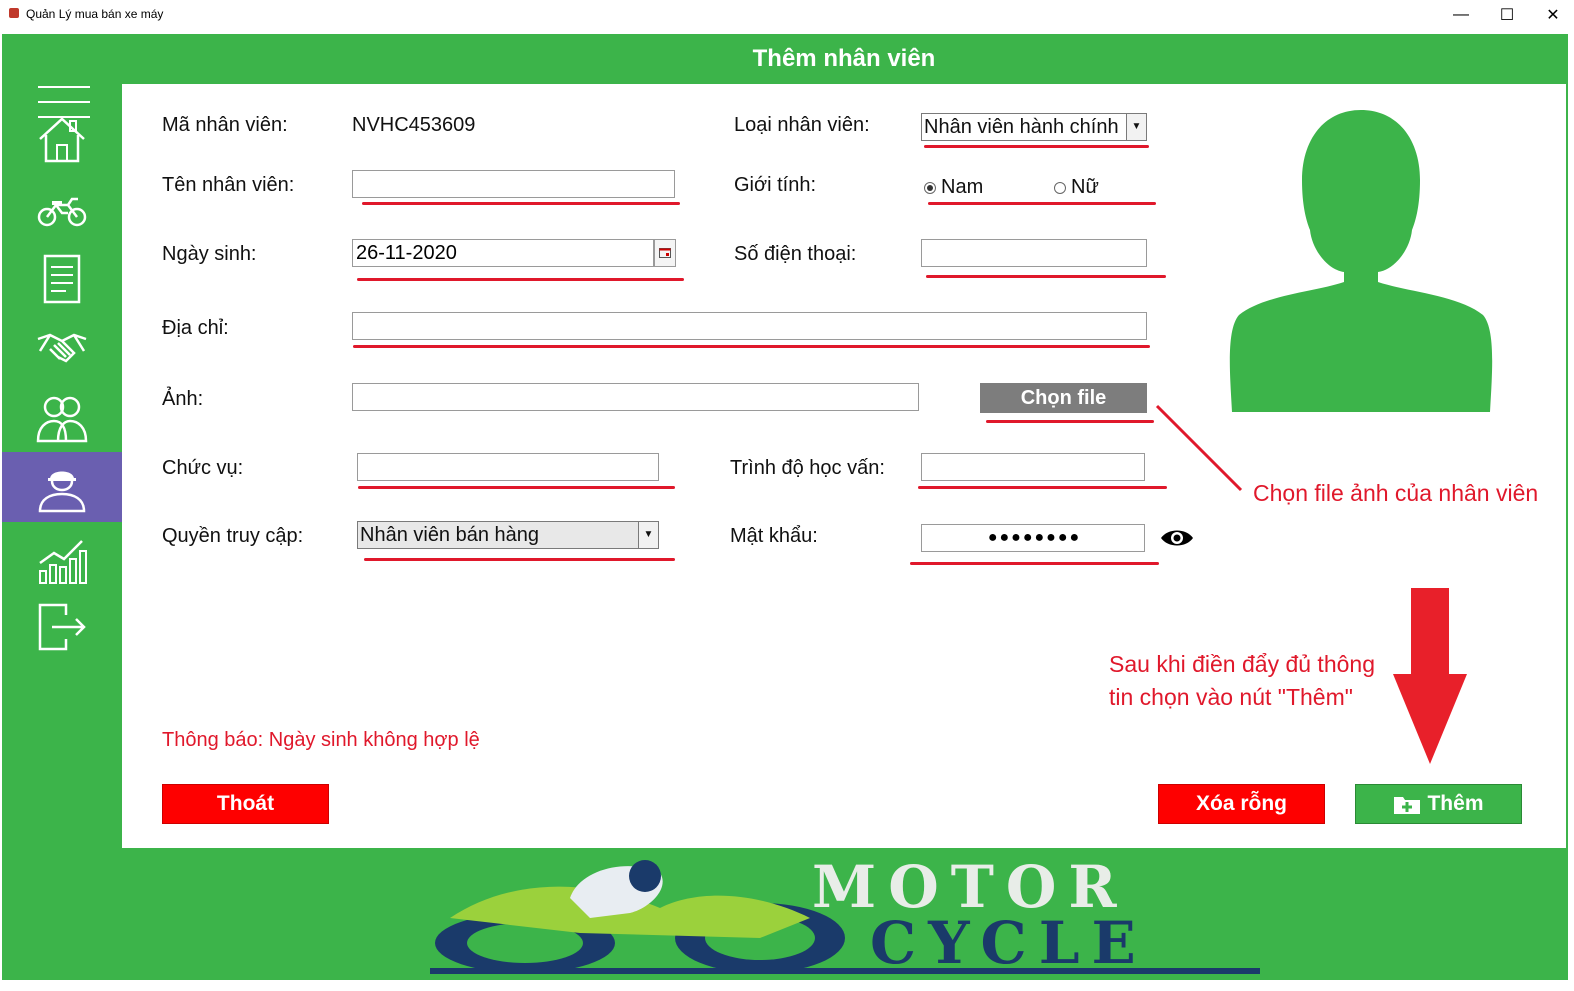  Describe the element at coordinates (635, 397) in the screenshot. I see `photo-path-input` at that location.